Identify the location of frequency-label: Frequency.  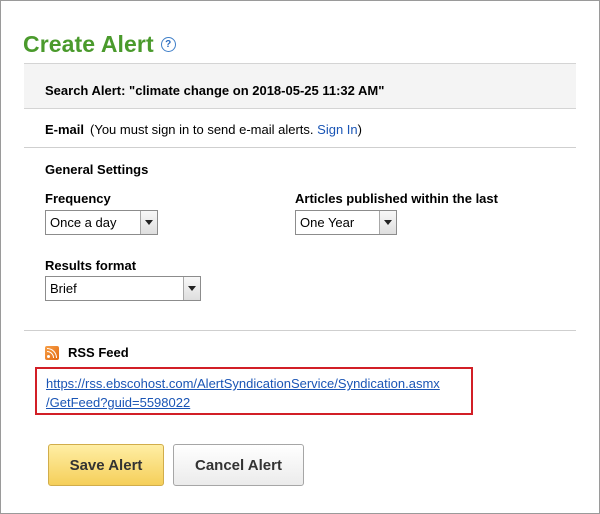
(78, 198).